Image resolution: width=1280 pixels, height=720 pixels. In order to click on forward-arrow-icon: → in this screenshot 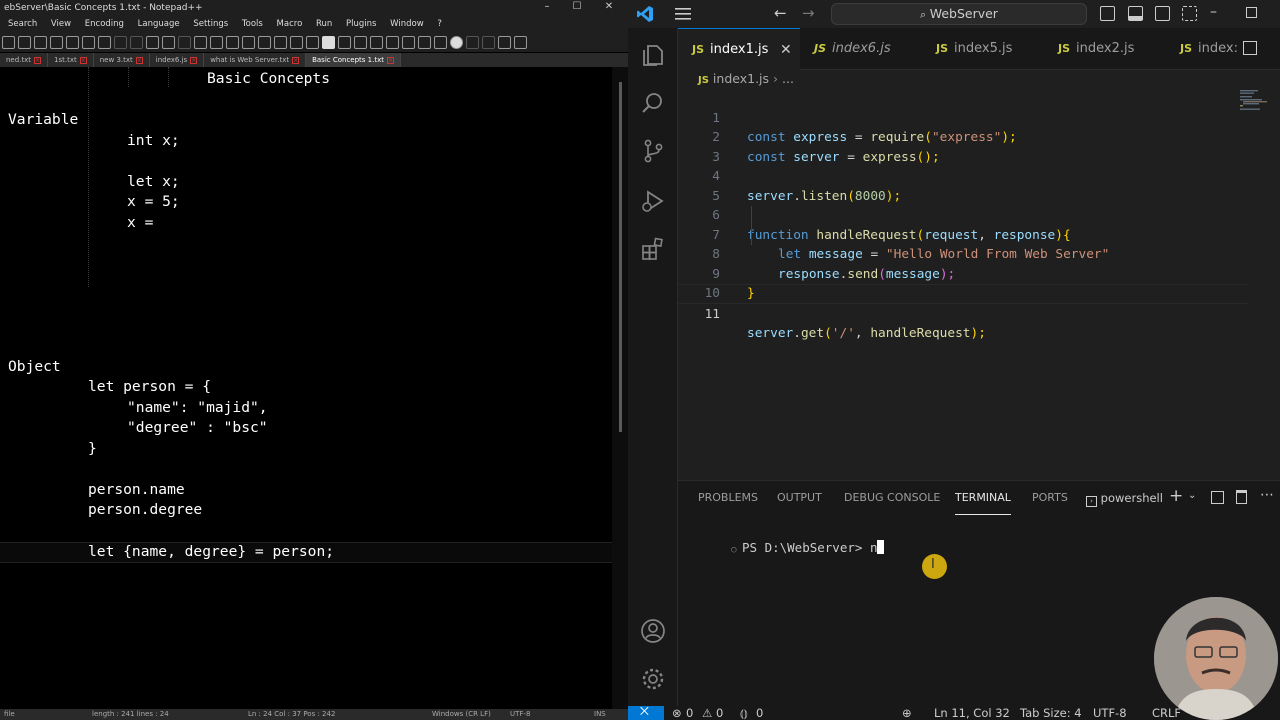, I will do `click(808, 13)`.